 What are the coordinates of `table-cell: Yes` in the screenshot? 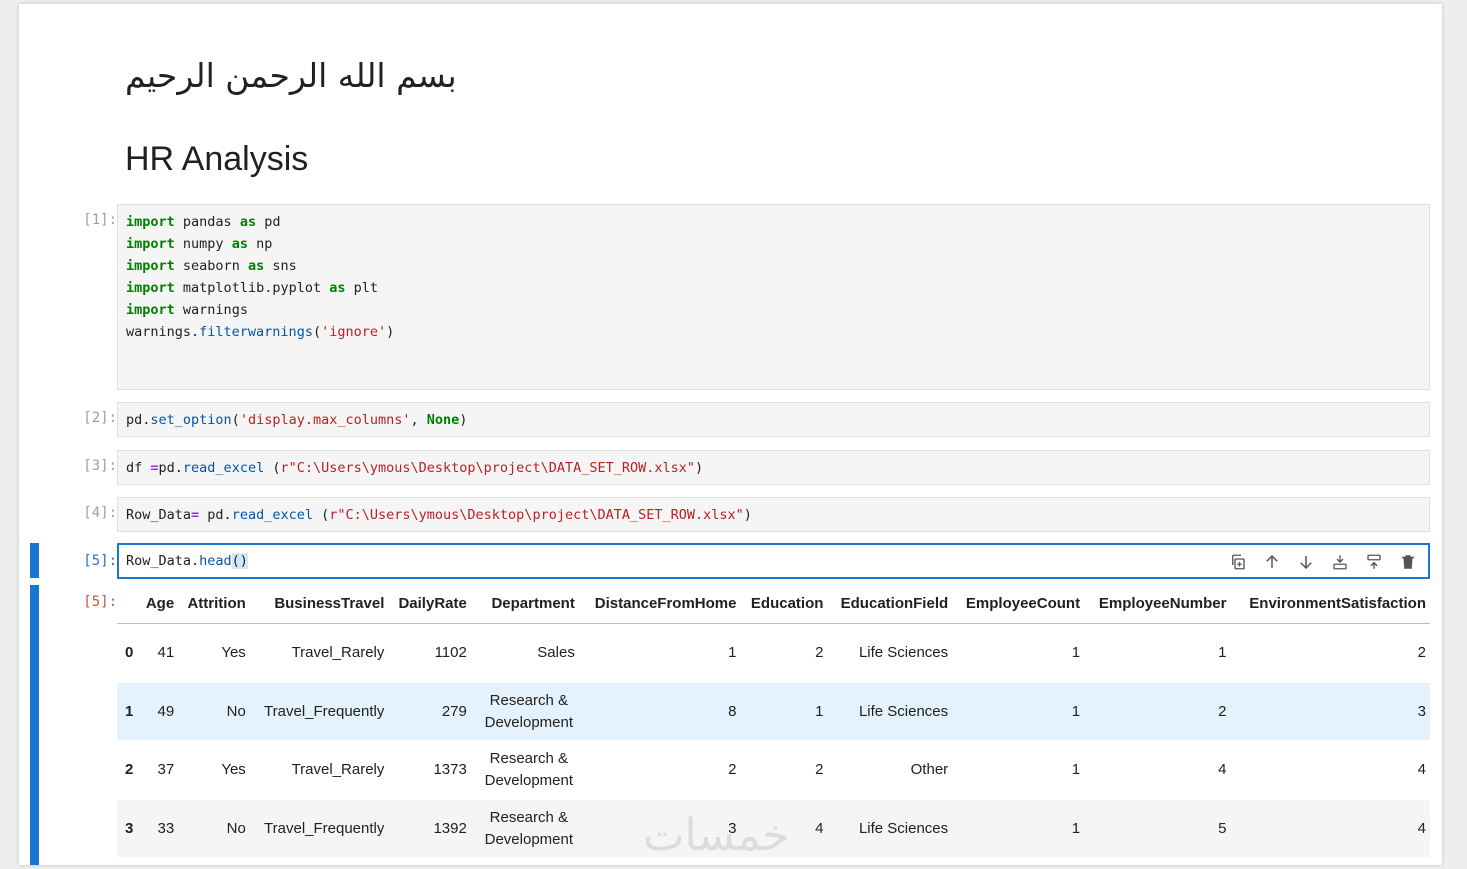 It's located at (214, 653).